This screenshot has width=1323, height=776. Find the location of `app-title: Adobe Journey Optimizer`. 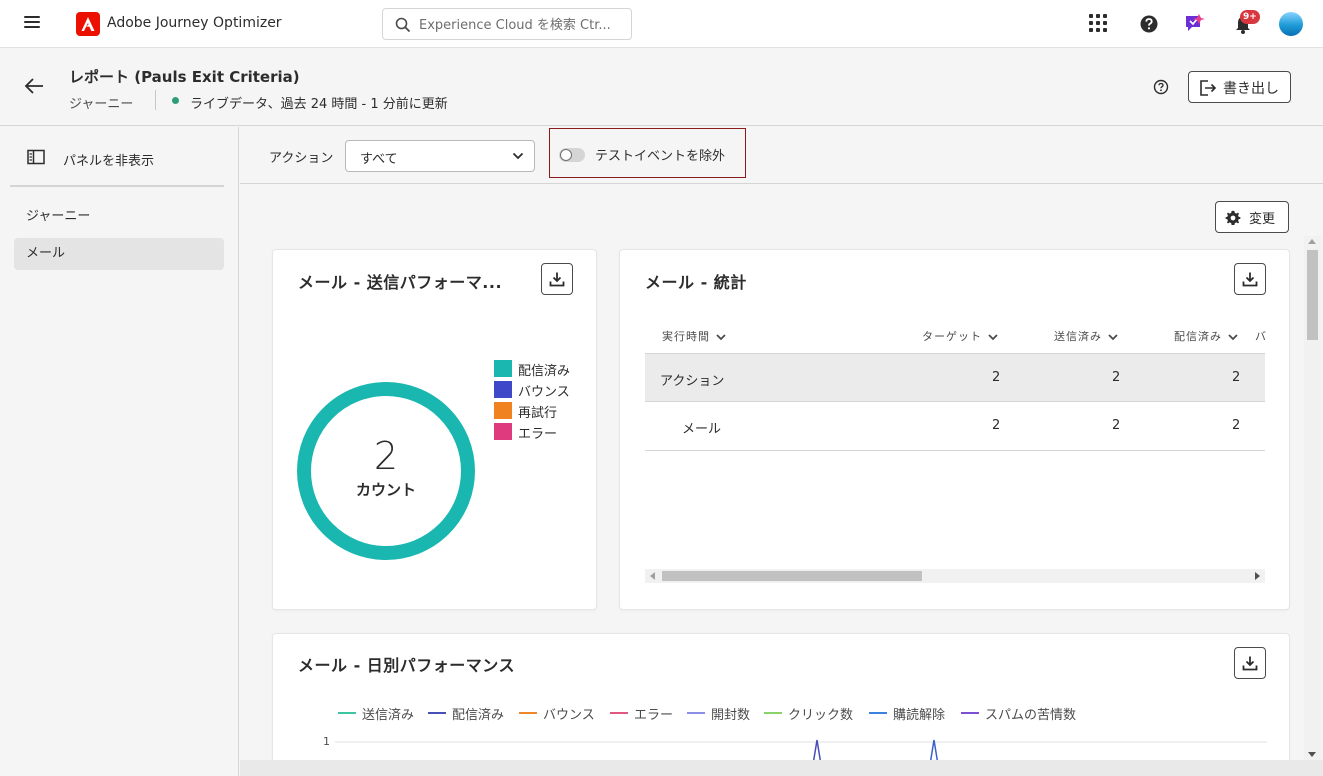

app-title: Adobe Journey Optimizer is located at coordinates (194, 23).